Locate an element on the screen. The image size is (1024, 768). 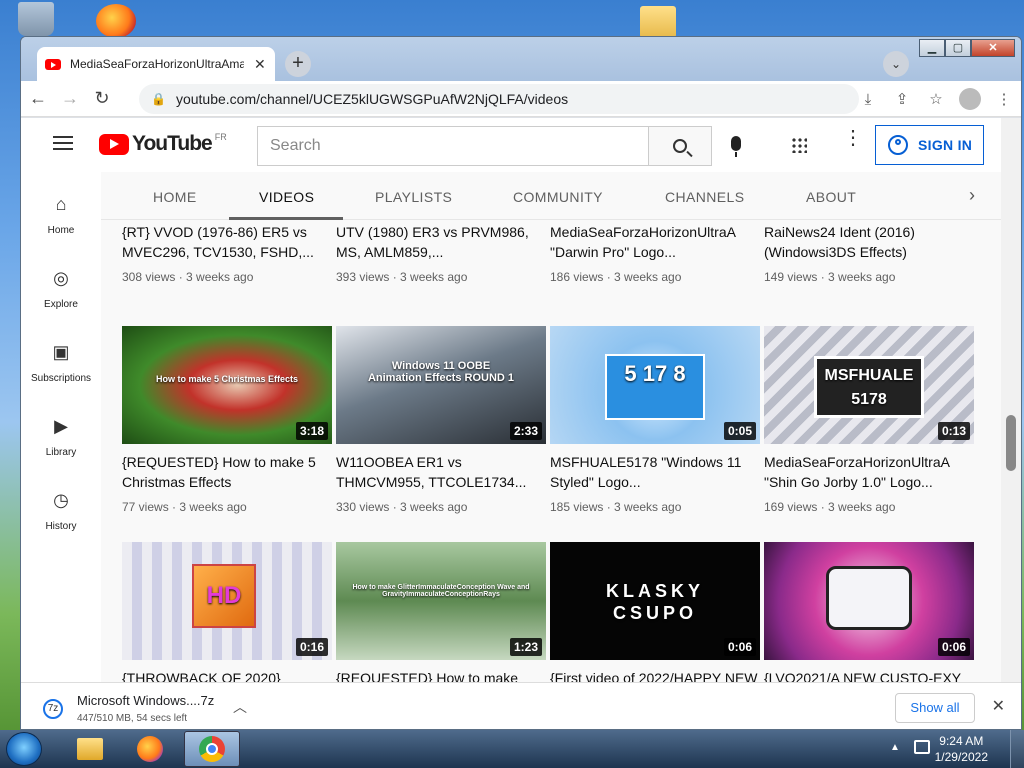
minimize-icon: ▁ is located at coordinates (932, 48).